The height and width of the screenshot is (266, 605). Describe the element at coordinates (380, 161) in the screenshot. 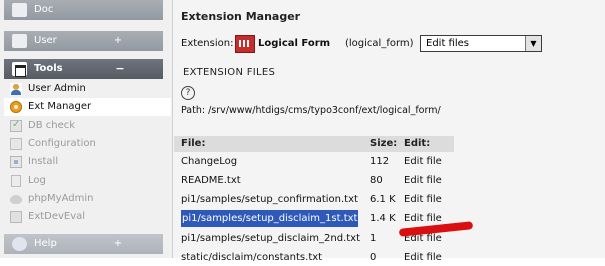

I see `file-size: 112` at that location.